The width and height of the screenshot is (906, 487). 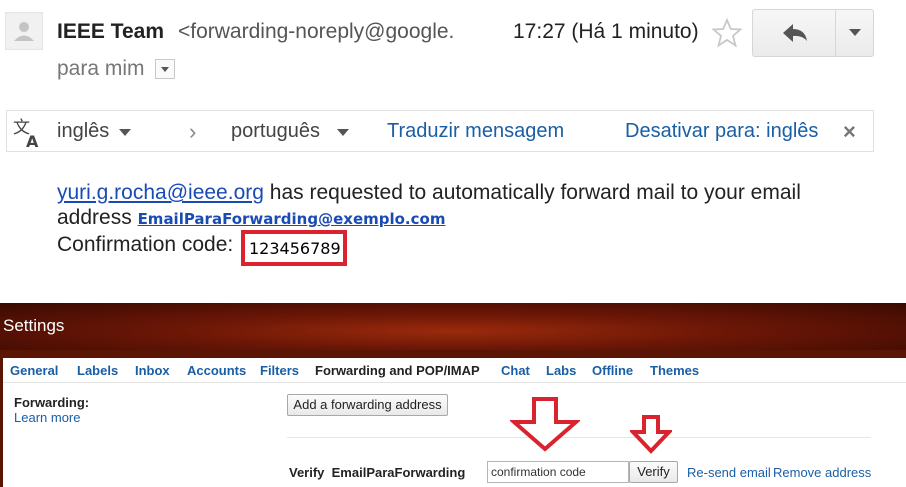 What do you see at coordinates (475, 131) in the screenshot?
I see `translate-message-link: Traduzir mensagem` at bounding box center [475, 131].